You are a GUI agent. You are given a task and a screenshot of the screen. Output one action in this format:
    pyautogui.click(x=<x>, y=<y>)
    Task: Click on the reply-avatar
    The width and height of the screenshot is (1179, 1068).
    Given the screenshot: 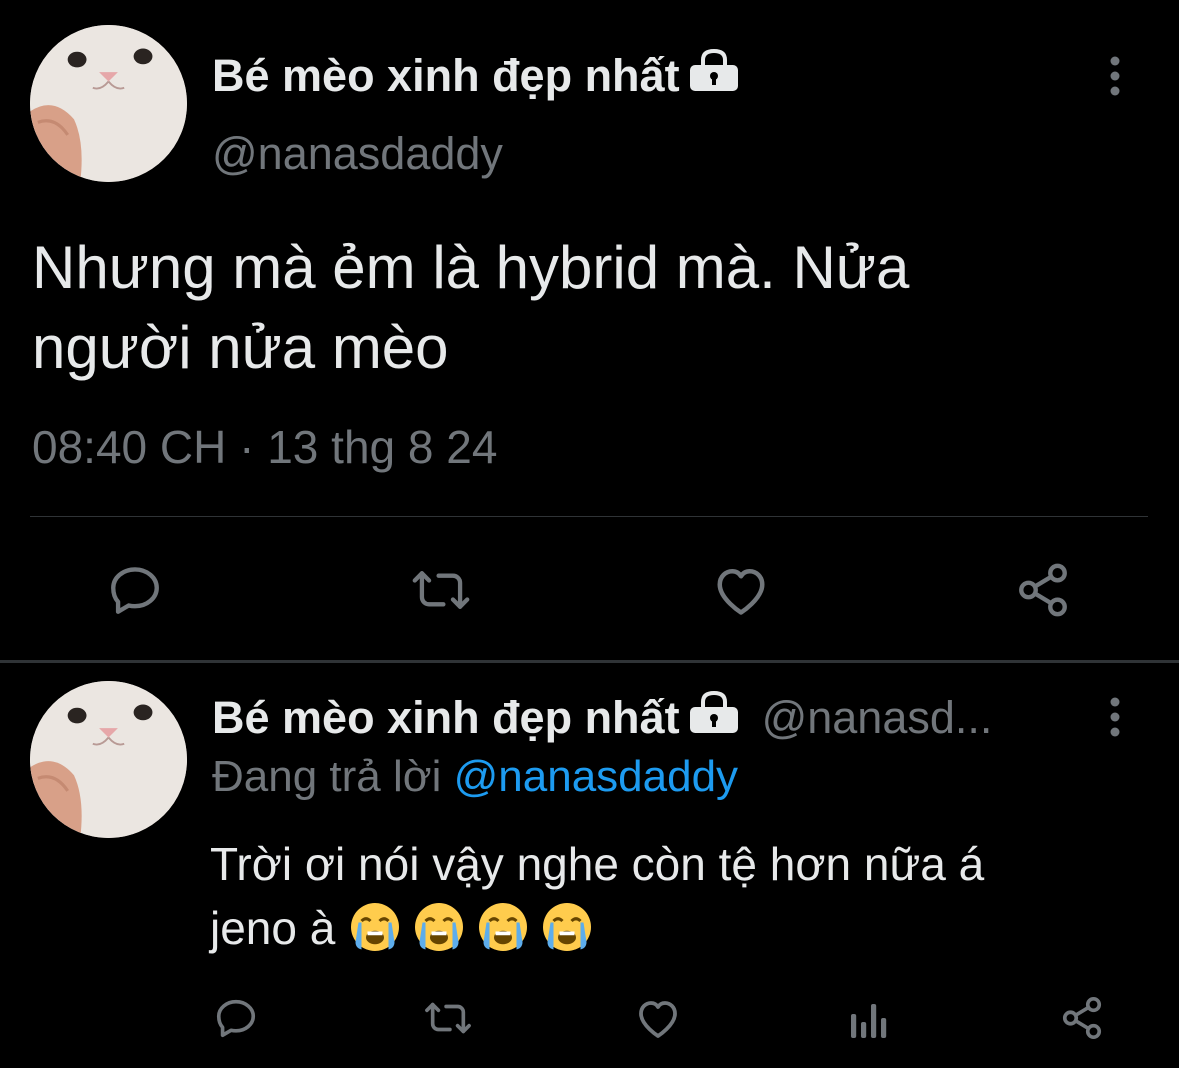 What is the action you would take?
    pyautogui.click(x=108, y=759)
    